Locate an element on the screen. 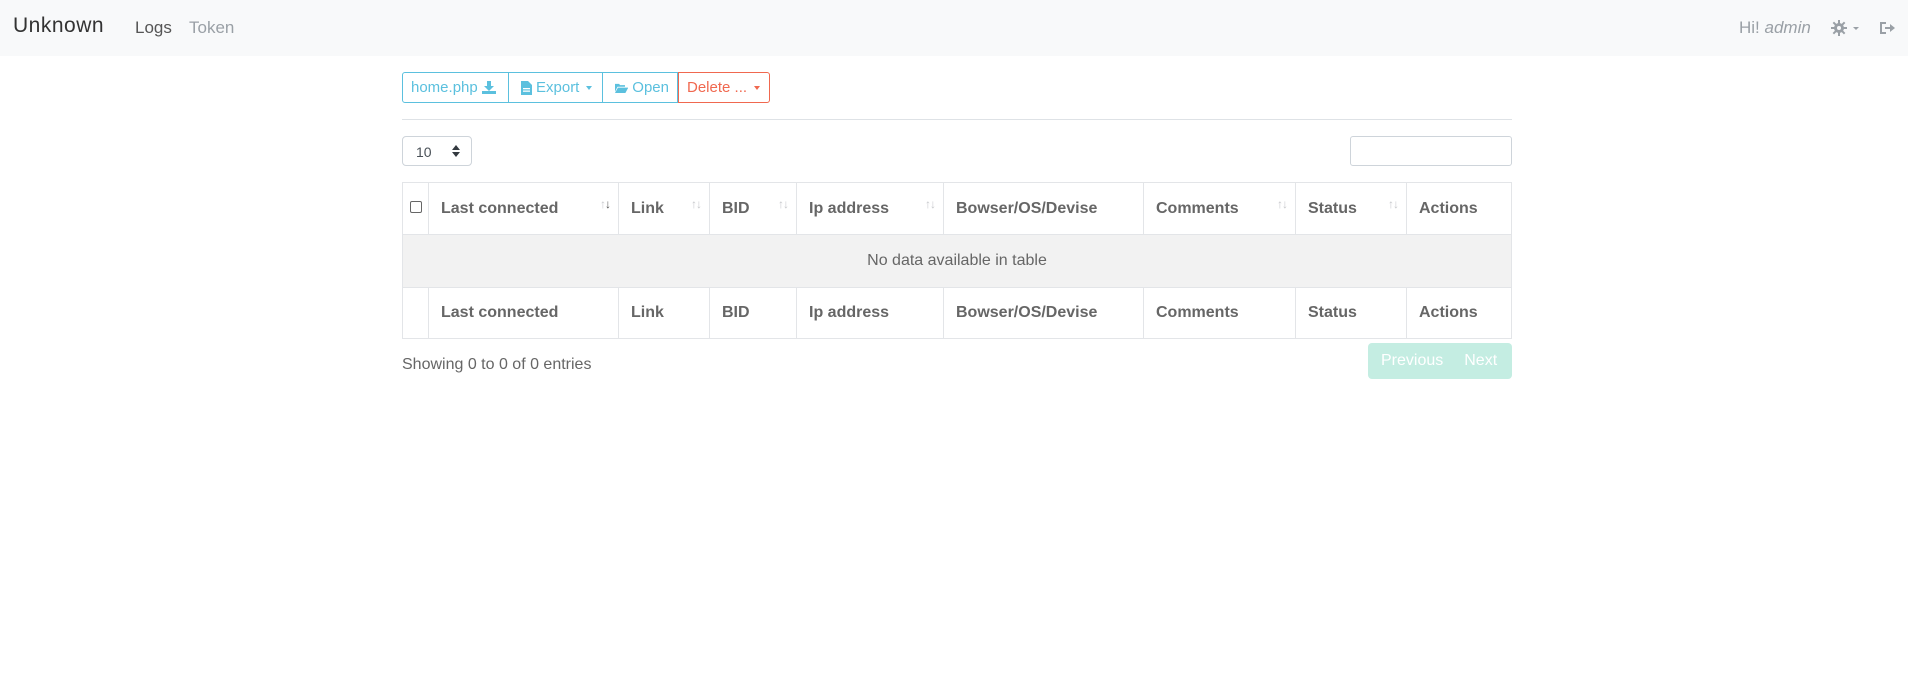 The width and height of the screenshot is (1908, 681). footer-ip-address: Ip address is located at coordinates (870, 313).